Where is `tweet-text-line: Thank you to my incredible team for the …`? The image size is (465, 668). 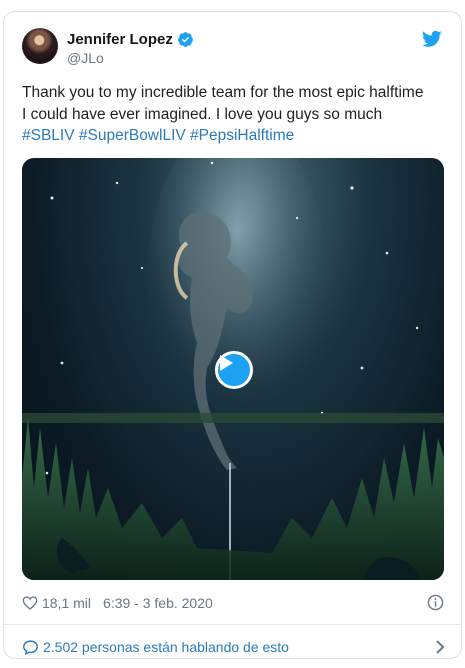
tweet-text-line: Thank you to my incredible team for the … is located at coordinates (223, 92).